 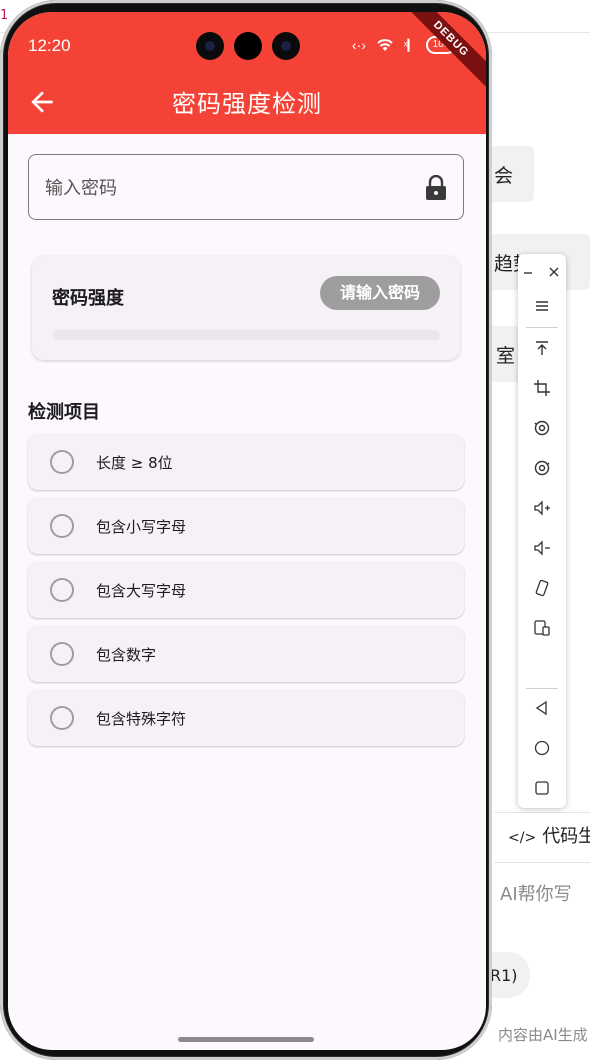 I want to click on check-label: 包含特殊字符, so click(x=141, y=719).